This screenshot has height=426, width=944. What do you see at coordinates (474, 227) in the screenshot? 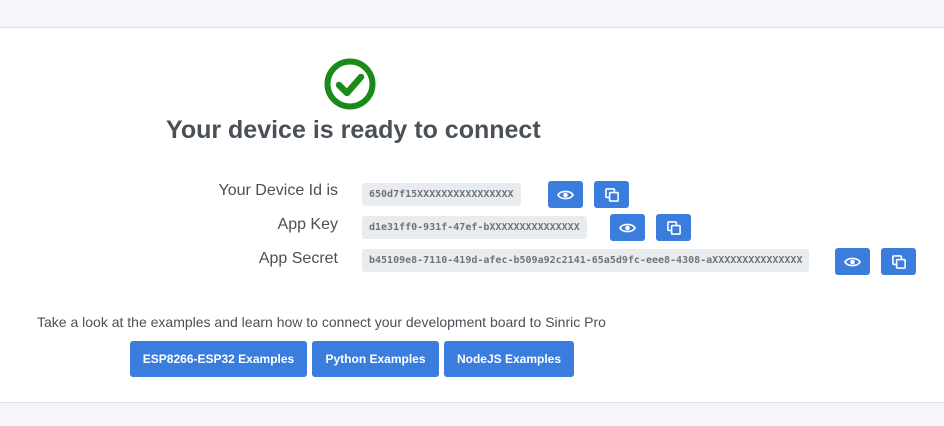
I see `app-key-value: d1e31ff0-931f-47ef-bXXXXXXXXXXXXXXX` at bounding box center [474, 227].